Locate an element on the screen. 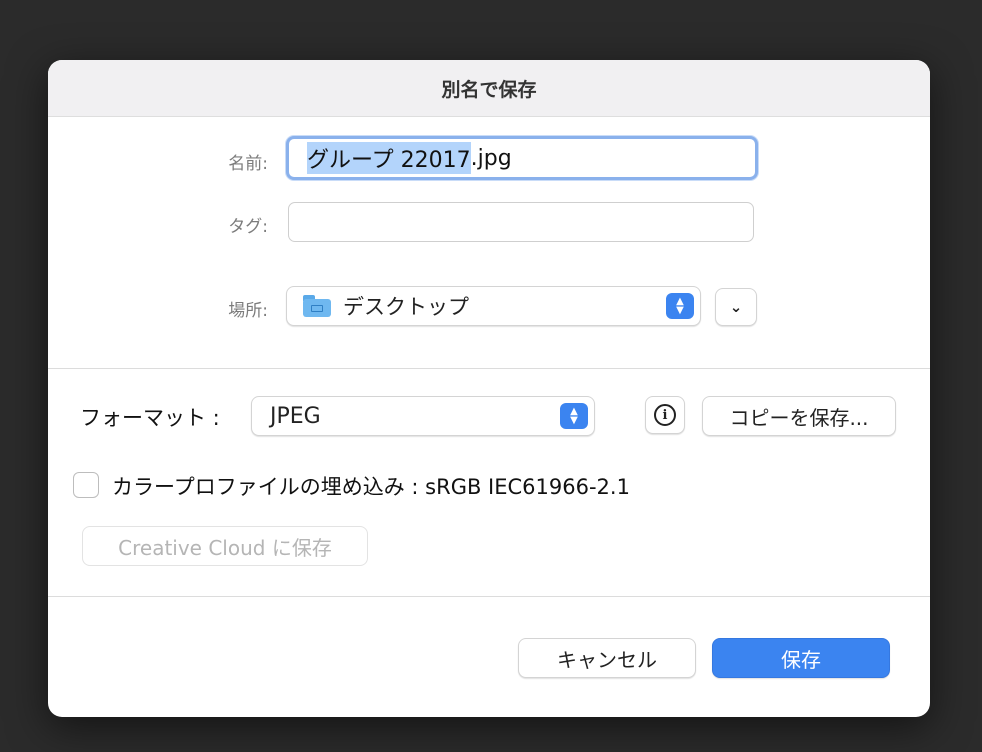 This screenshot has height=752, width=982. dialog-title: 別名で保存 is located at coordinates (489, 89).